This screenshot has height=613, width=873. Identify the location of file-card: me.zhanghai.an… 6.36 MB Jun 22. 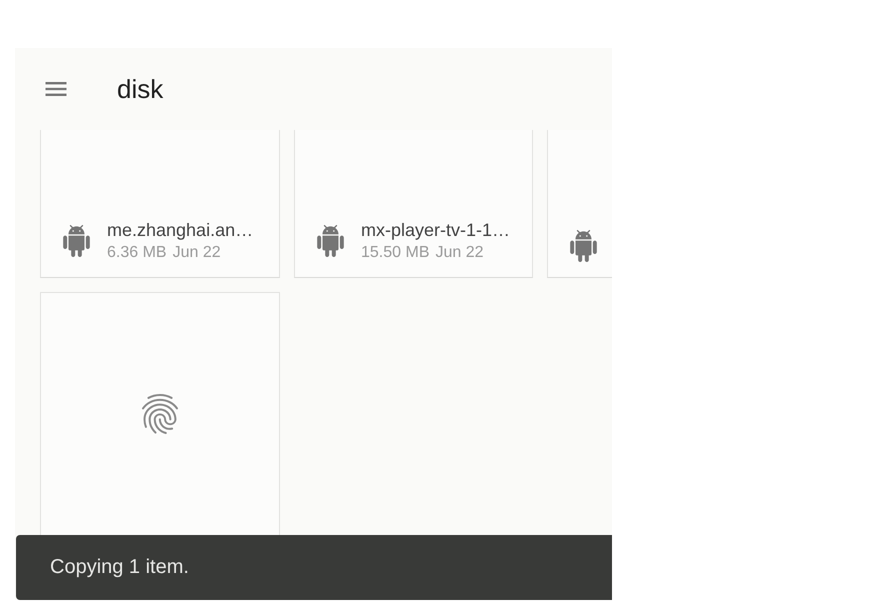
(160, 204).